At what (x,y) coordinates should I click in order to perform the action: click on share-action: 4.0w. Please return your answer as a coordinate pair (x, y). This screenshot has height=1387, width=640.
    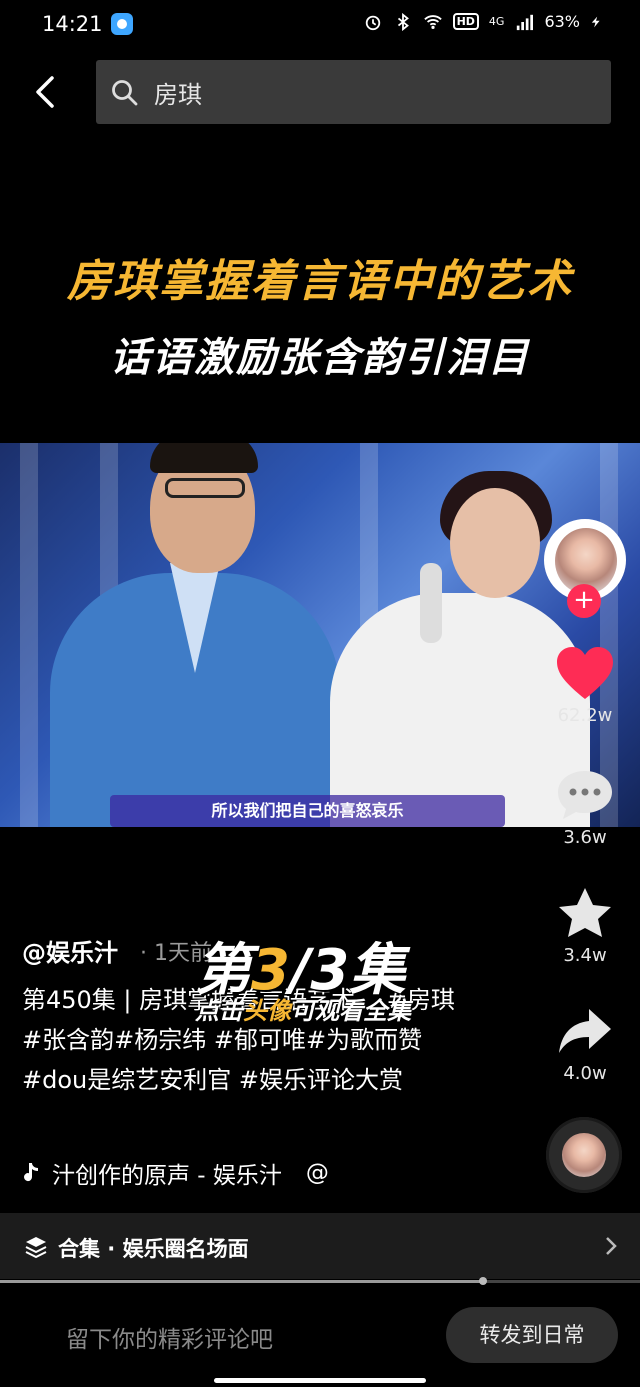
    Looking at the image, I should click on (585, 1043).